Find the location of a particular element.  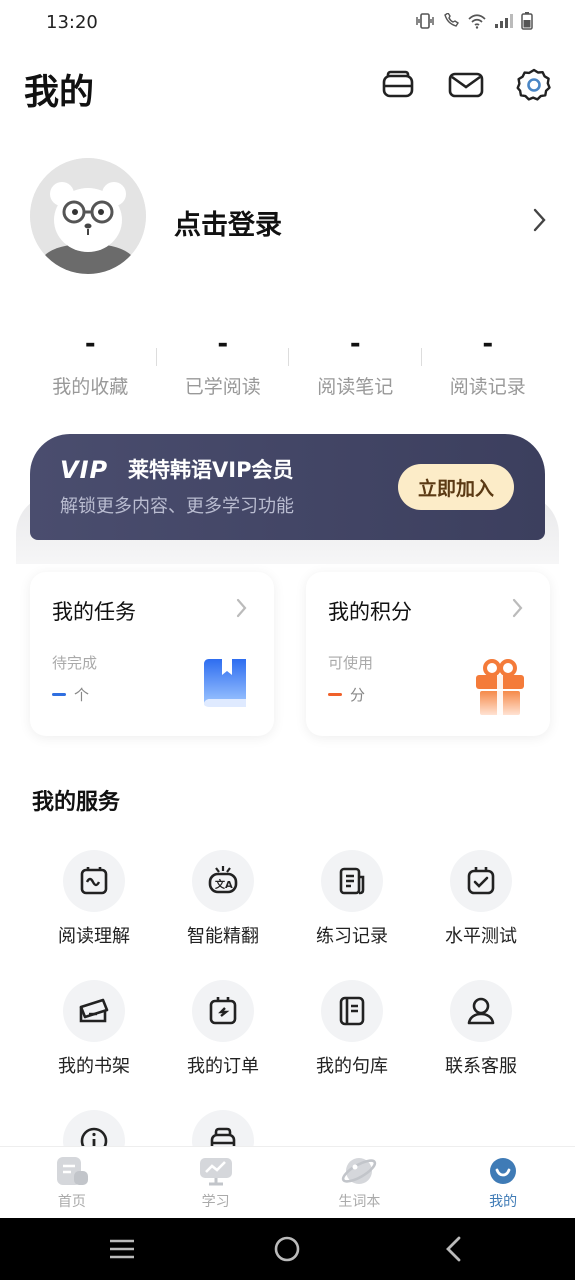

vip-banner: VIP 莱特韩语VIP会员 解锁更多内容、更多学习功能 立即加入 is located at coordinates (287, 499).